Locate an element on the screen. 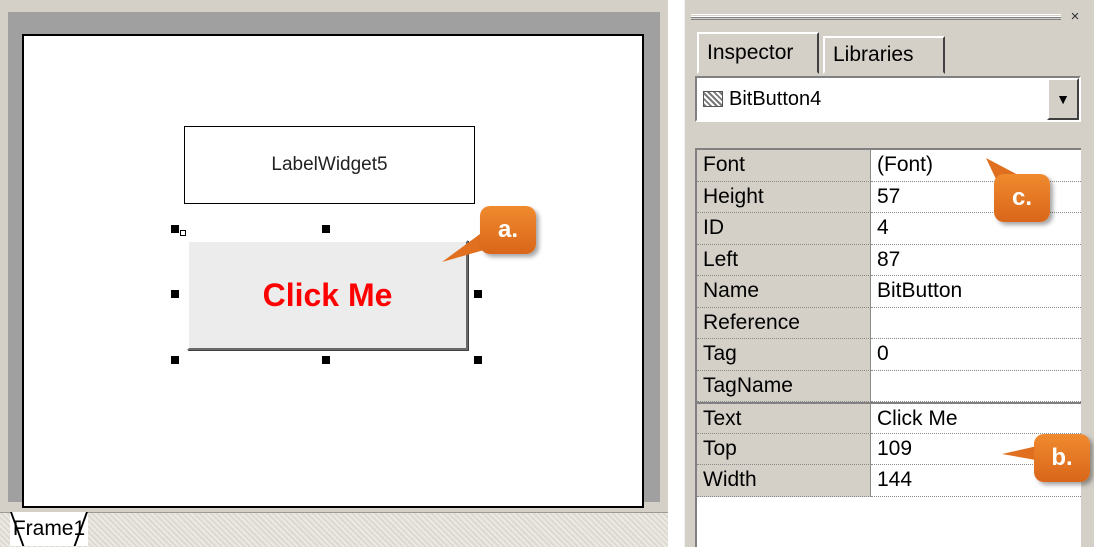  callout-c: c. is located at coordinates (1022, 198).